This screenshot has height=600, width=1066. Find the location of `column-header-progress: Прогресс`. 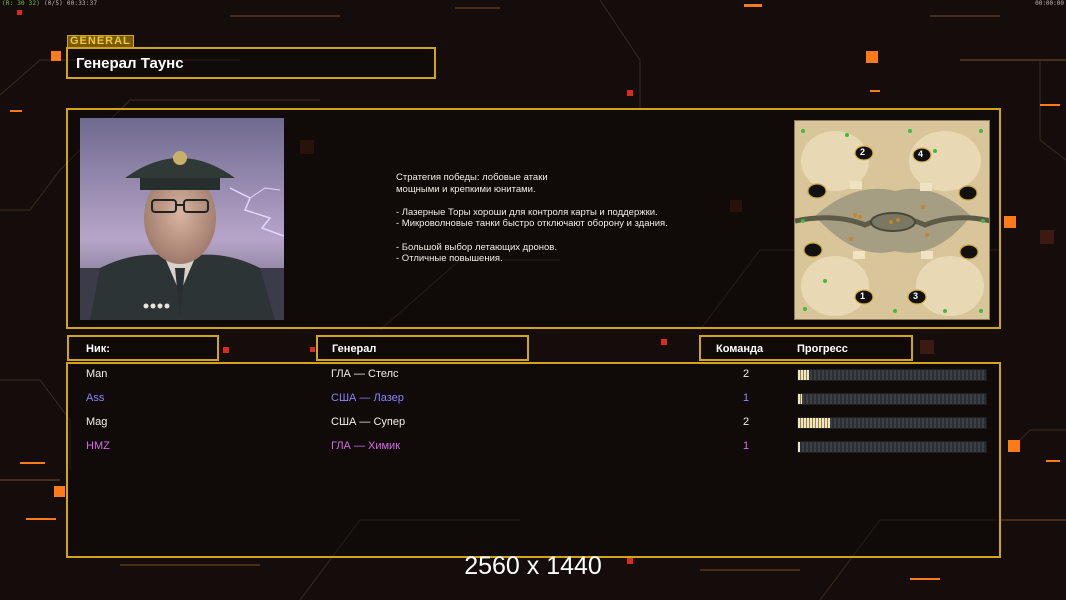

column-header-progress: Прогресс is located at coordinates (822, 349).